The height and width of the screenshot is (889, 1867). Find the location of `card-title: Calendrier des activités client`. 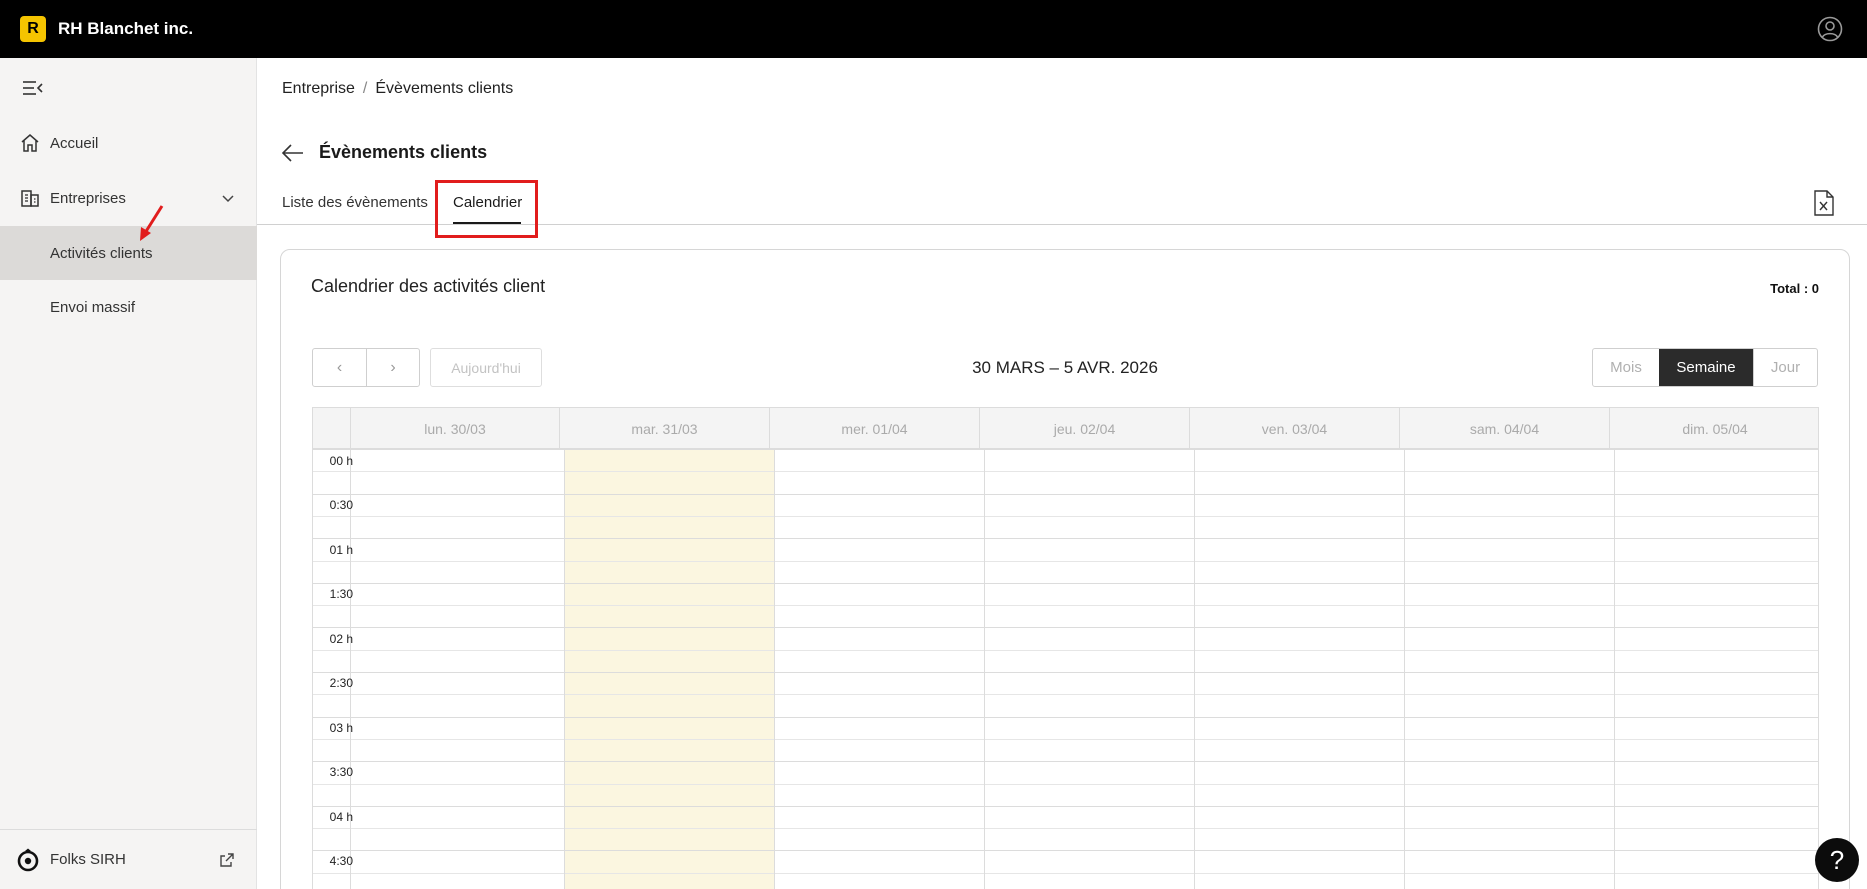

card-title: Calendrier des activités client is located at coordinates (428, 286).